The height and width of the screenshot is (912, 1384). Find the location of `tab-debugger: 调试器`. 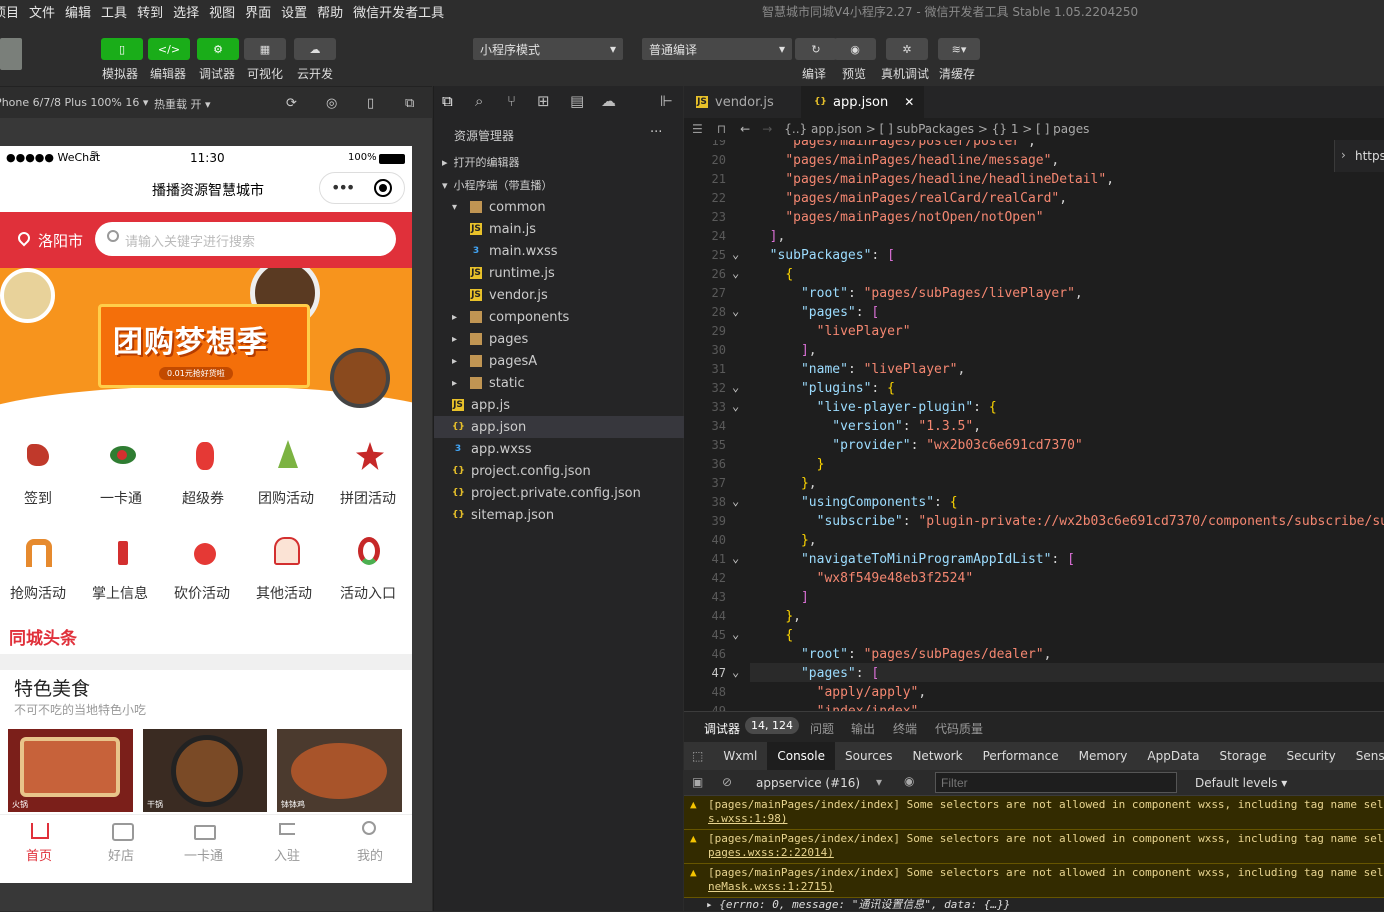

tab-debugger: 调试器 is located at coordinates (722, 728).